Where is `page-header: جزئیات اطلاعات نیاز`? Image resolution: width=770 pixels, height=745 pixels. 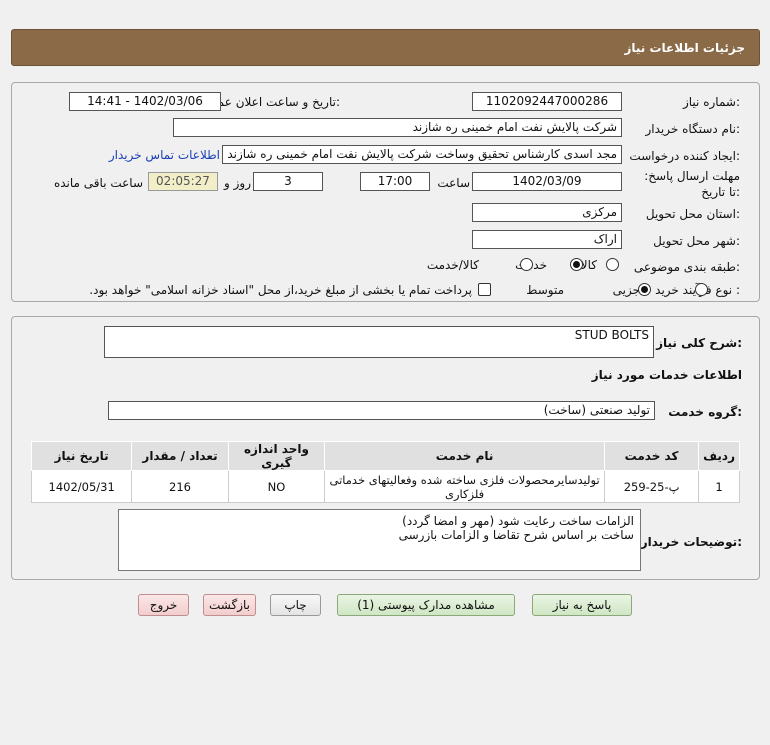 page-header: جزئیات اطلاعات نیاز is located at coordinates (385, 47).